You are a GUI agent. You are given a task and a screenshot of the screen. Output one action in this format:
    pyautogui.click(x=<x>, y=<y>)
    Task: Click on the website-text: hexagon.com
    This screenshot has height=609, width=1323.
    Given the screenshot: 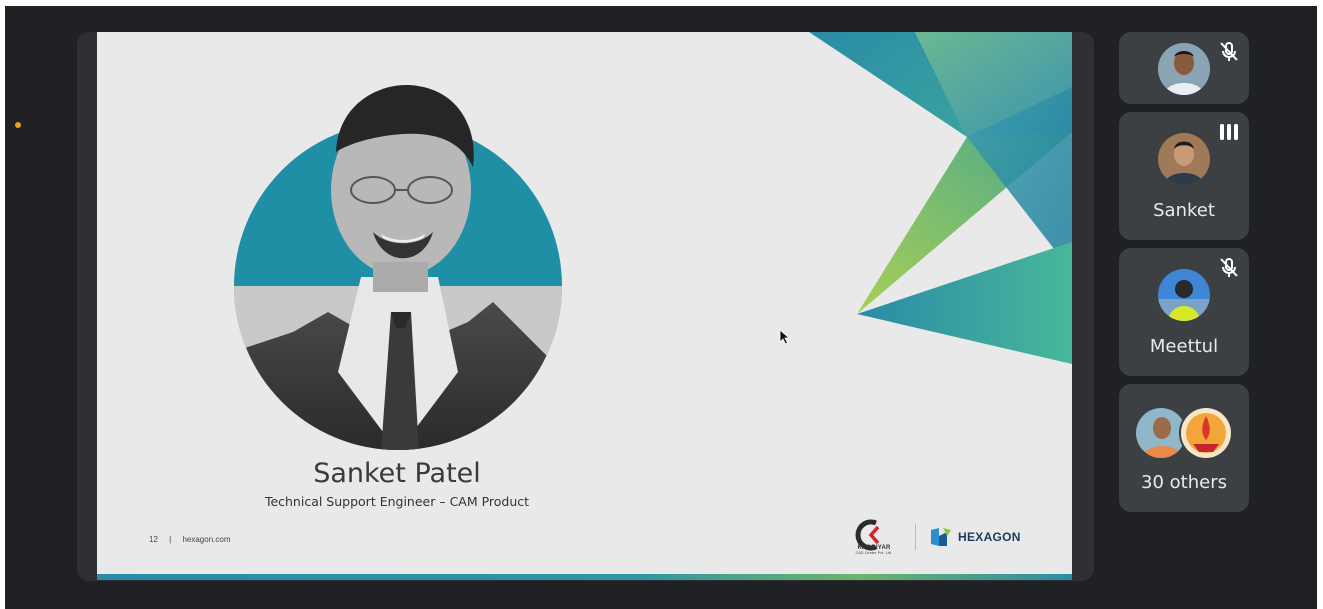 What is the action you would take?
    pyautogui.click(x=206, y=539)
    